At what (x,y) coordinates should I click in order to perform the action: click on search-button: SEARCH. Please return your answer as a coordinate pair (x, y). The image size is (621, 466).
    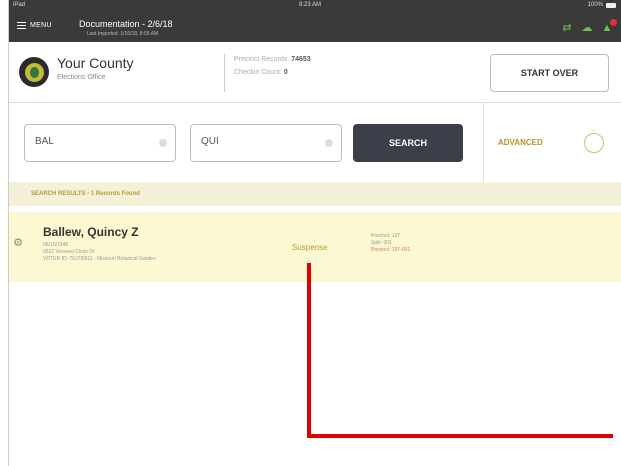
    Looking at the image, I should click on (408, 143).